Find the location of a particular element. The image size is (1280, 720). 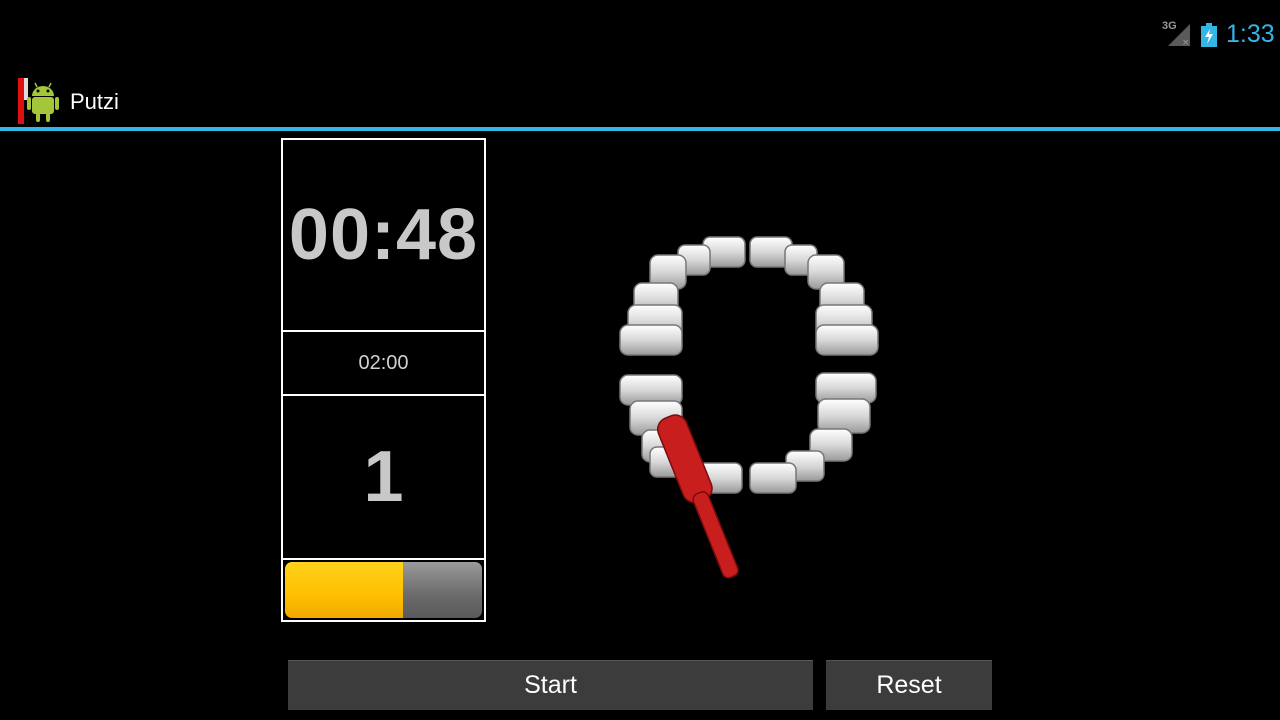

status-clock: 1:33 is located at coordinates (1250, 34).